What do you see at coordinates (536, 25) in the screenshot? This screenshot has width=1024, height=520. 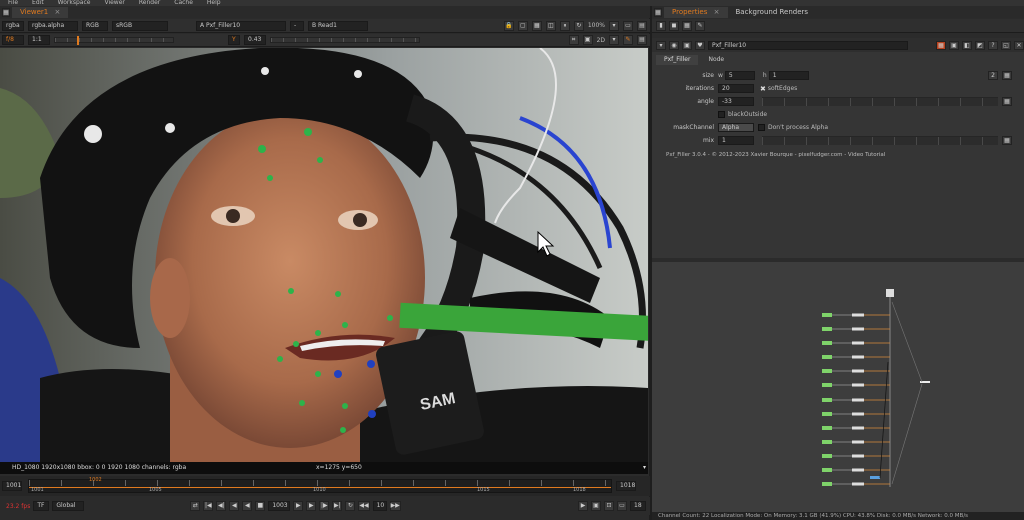 I see `grid-icon: ▦` at bounding box center [536, 25].